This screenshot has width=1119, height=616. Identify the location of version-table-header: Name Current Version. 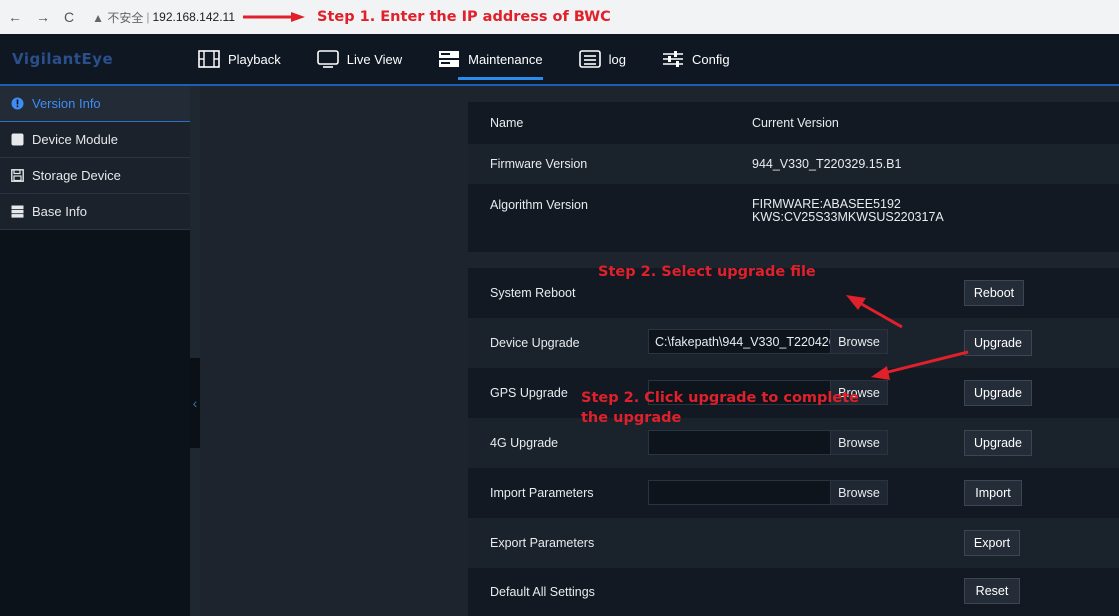
(793, 123).